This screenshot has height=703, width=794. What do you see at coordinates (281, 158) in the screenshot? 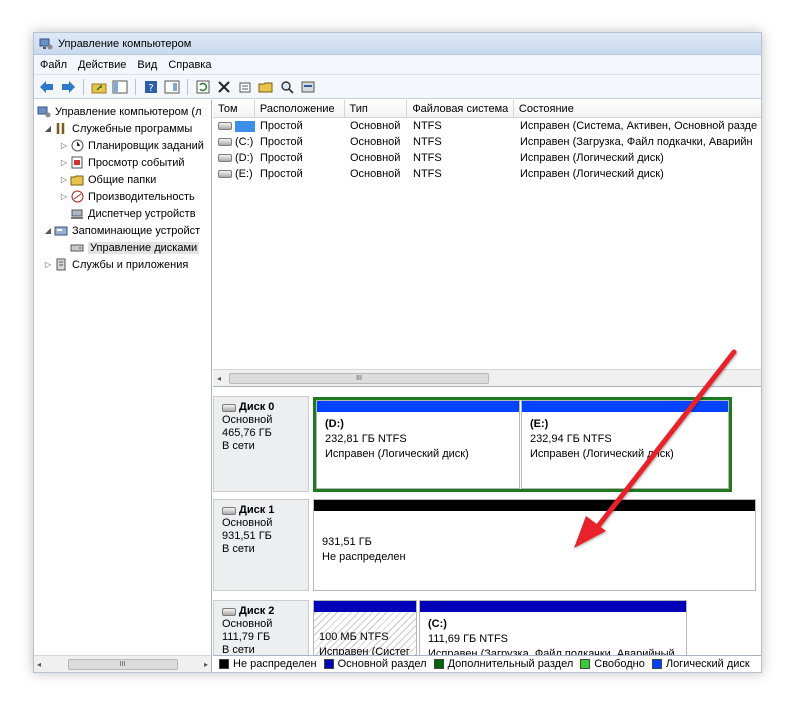
I see `cell-layout: Простой` at bounding box center [281, 158].